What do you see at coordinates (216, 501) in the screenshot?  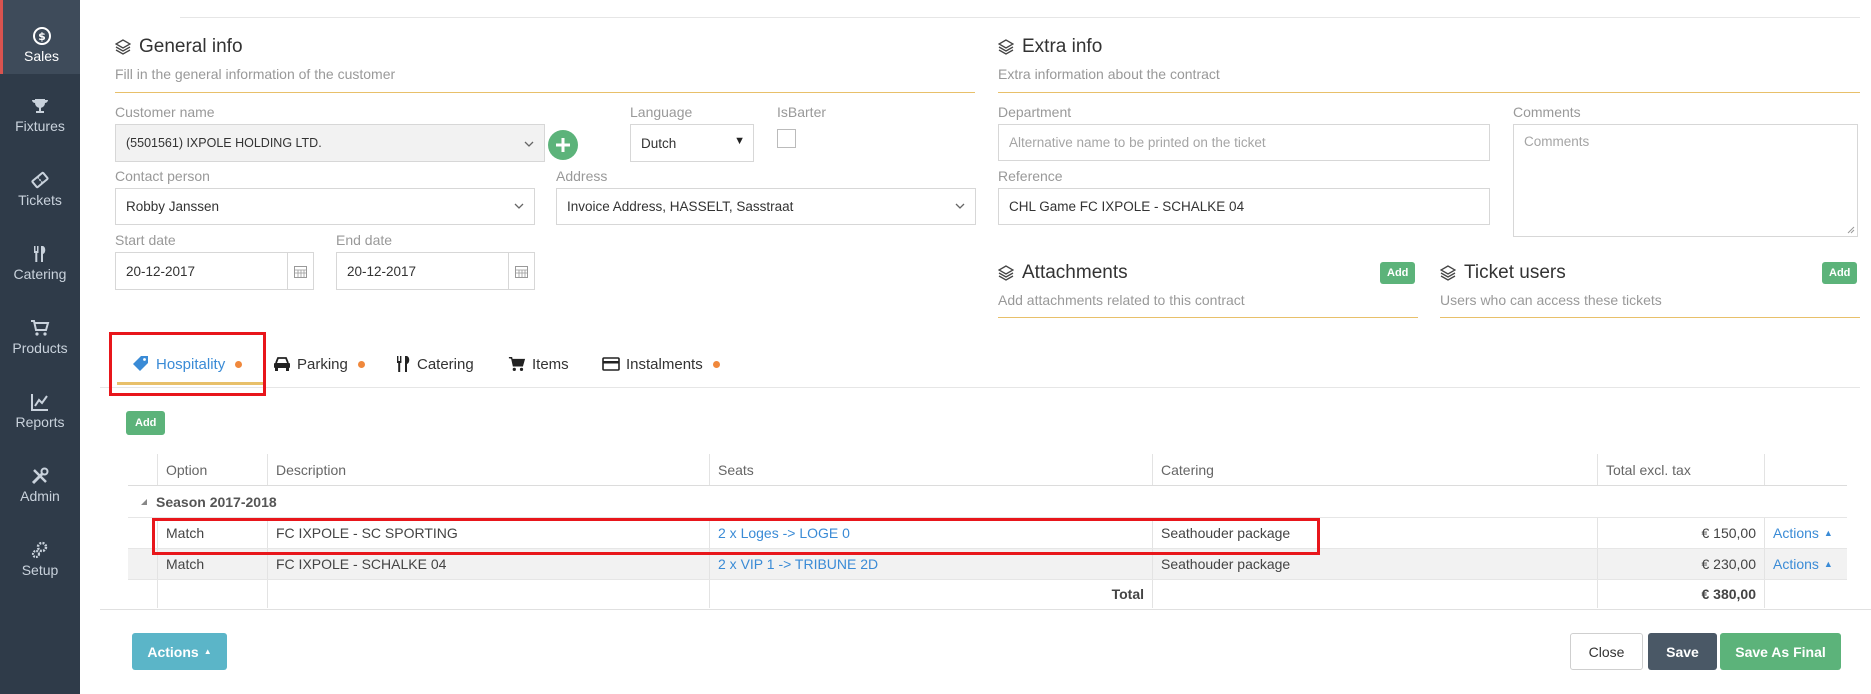 I see `group-label: Season 2017-2018` at bounding box center [216, 501].